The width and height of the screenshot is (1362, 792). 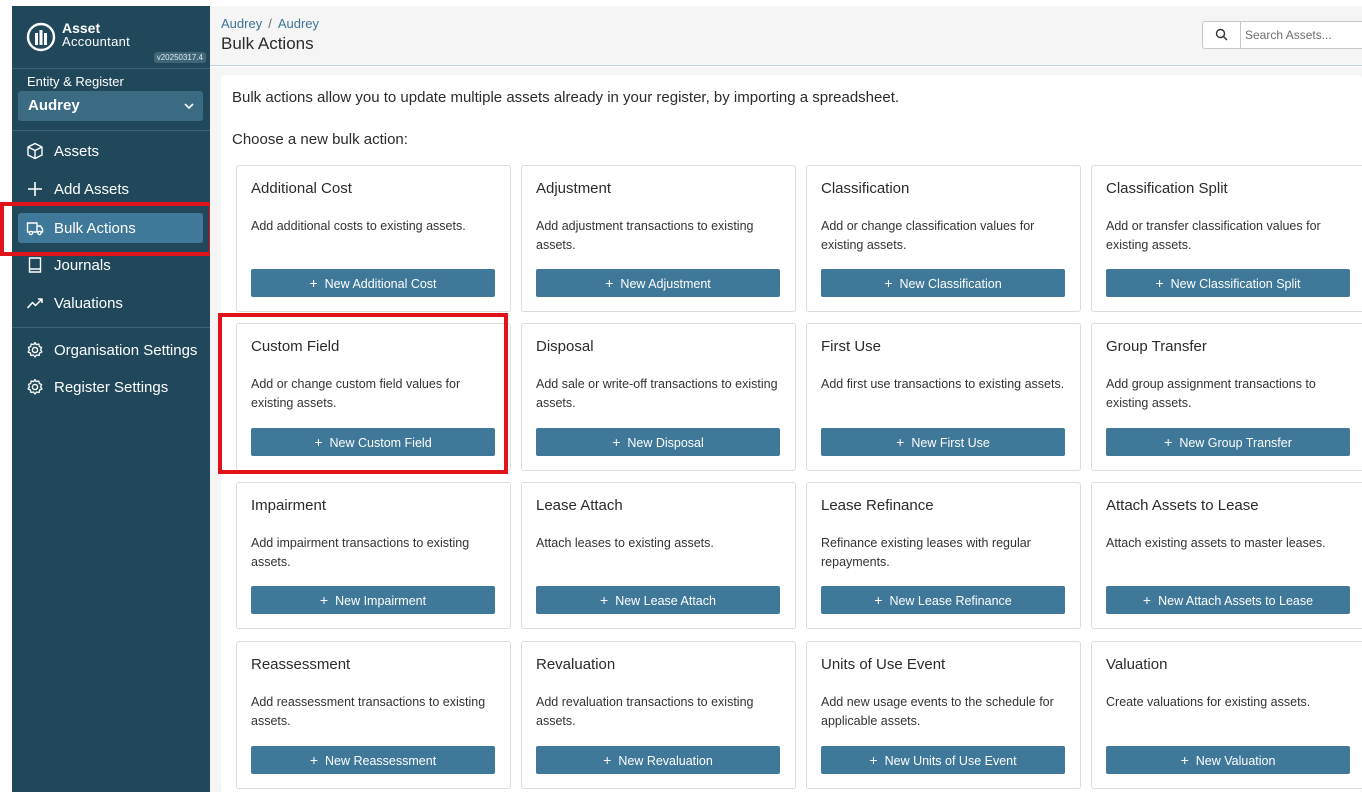 I want to click on entity-selected-value: Audrey, so click(x=54, y=105).